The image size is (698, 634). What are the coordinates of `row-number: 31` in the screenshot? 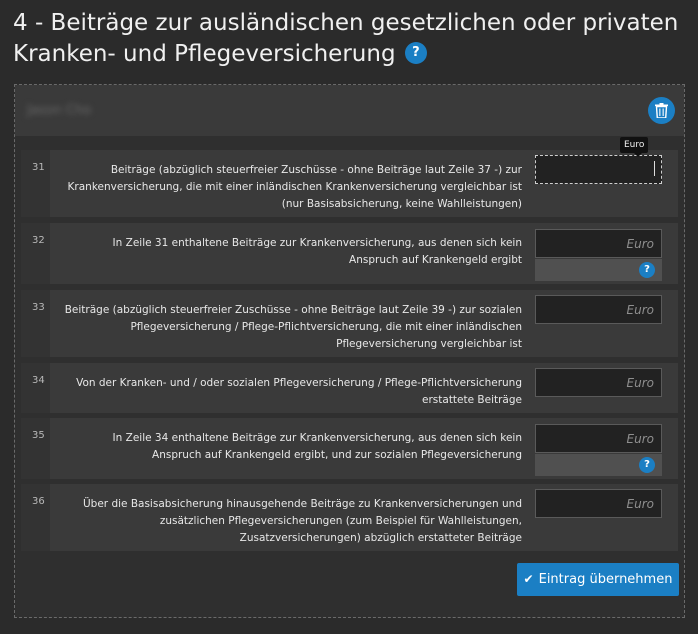 It's located at (38, 167).